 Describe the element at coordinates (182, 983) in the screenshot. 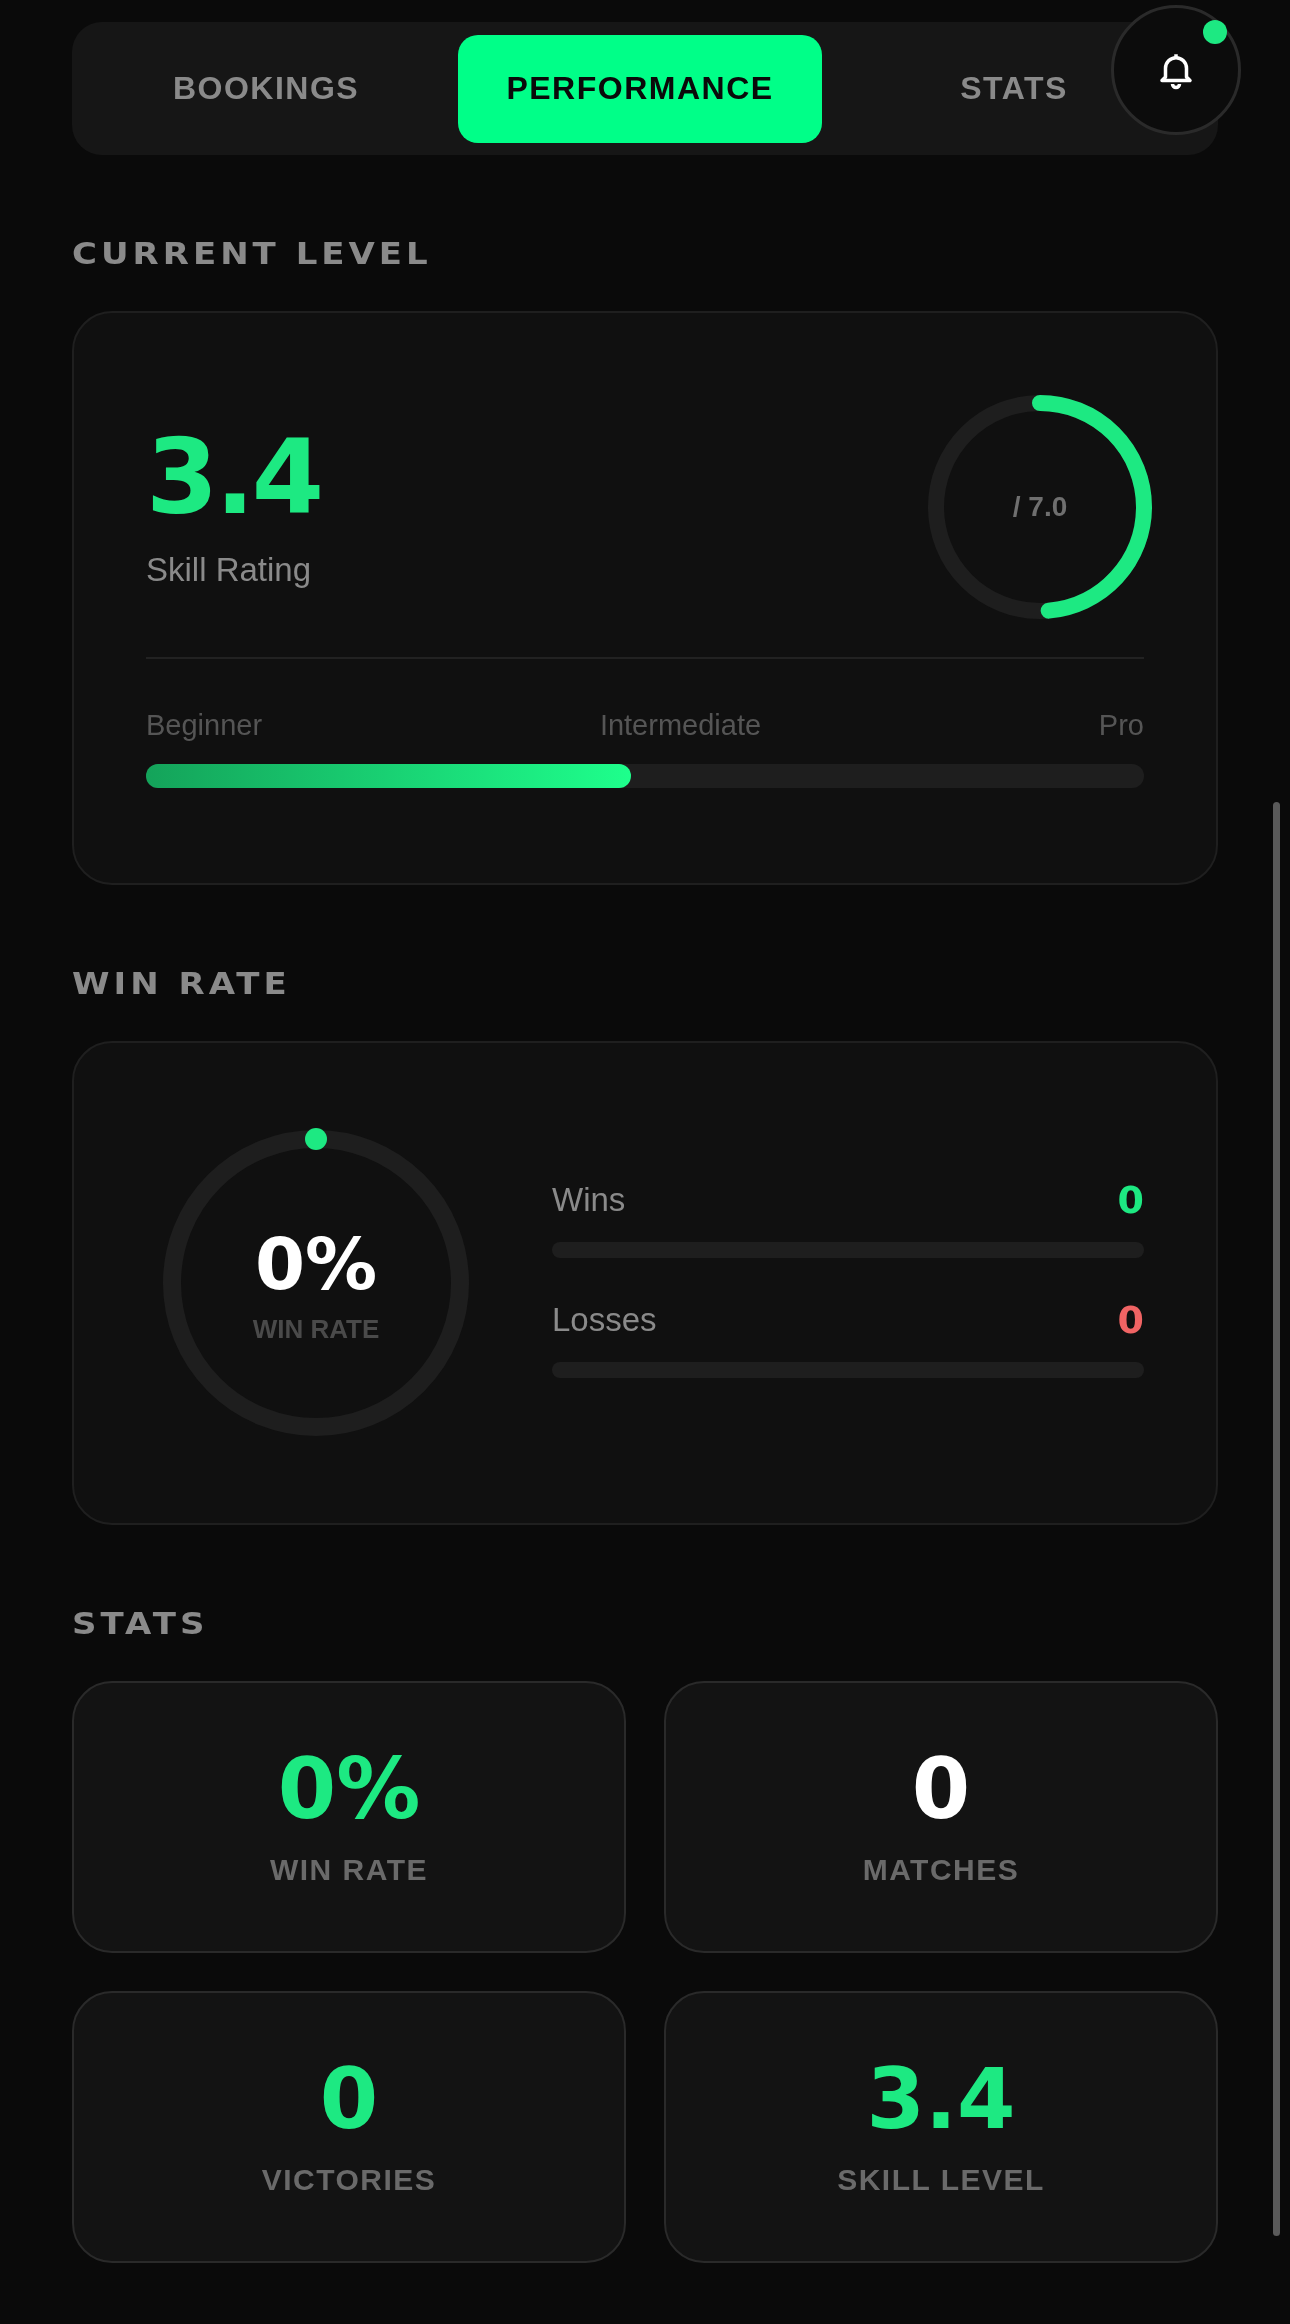

I see `section-heading: WIN RATE` at that location.